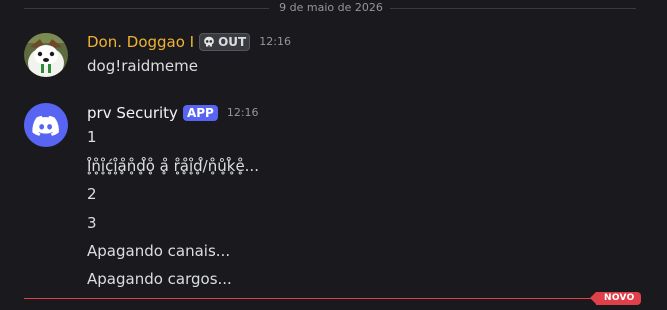  I want to click on author-name: Don. Doggao I, so click(140, 42).